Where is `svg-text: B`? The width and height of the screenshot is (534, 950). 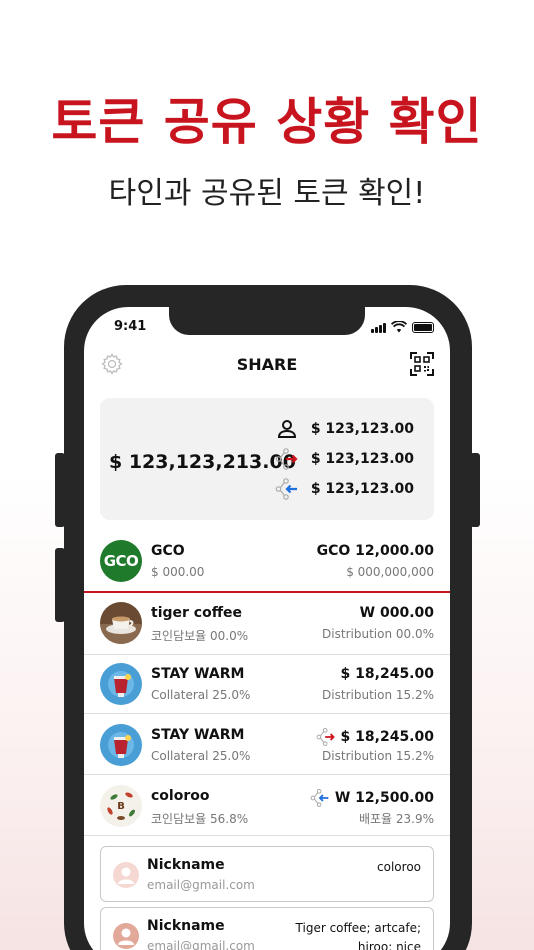 svg-text: B is located at coordinates (121, 806).